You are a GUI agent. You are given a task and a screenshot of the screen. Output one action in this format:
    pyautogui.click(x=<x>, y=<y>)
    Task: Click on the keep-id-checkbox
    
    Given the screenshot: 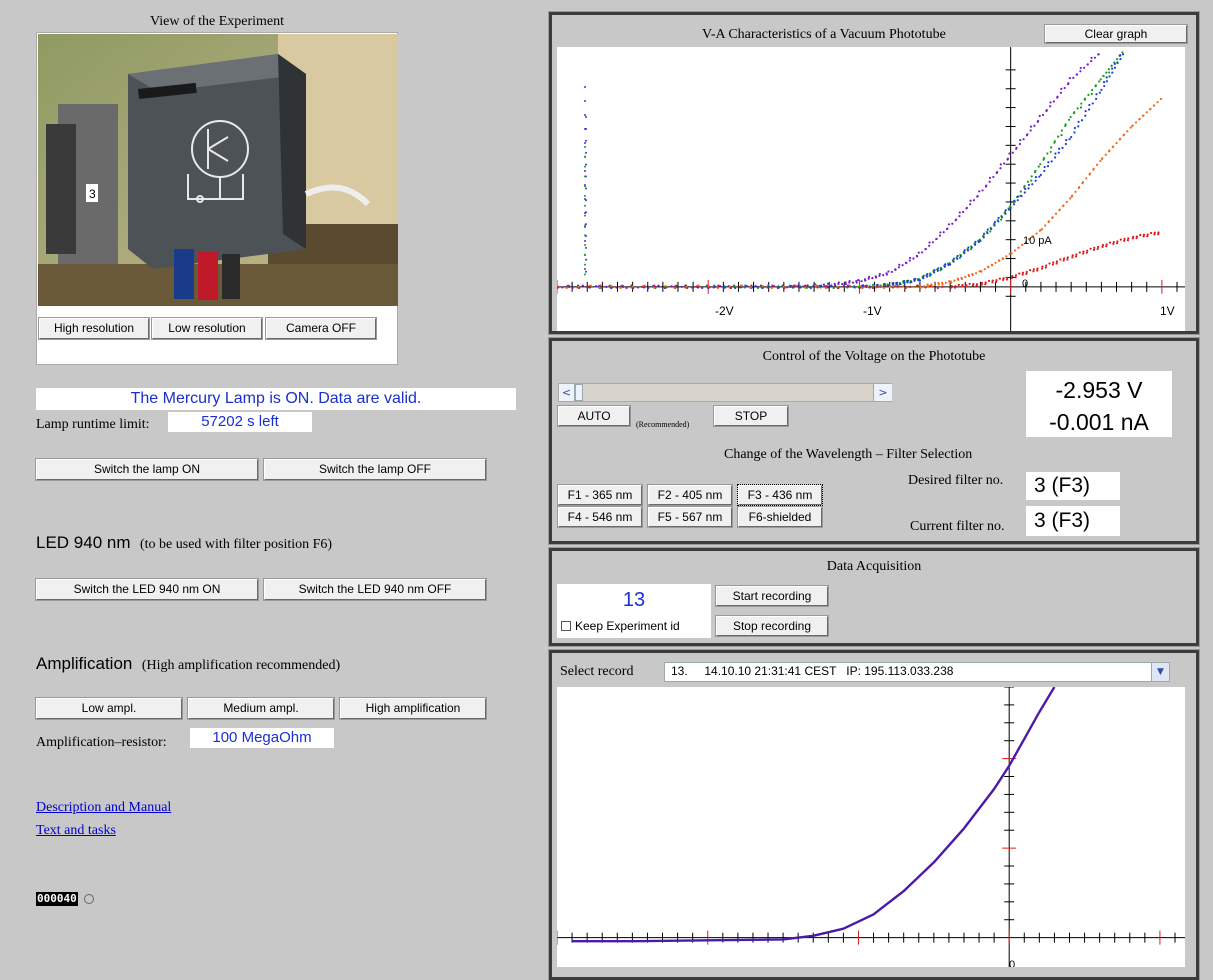 What is the action you would take?
    pyautogui.click(x=566, y=626)
    